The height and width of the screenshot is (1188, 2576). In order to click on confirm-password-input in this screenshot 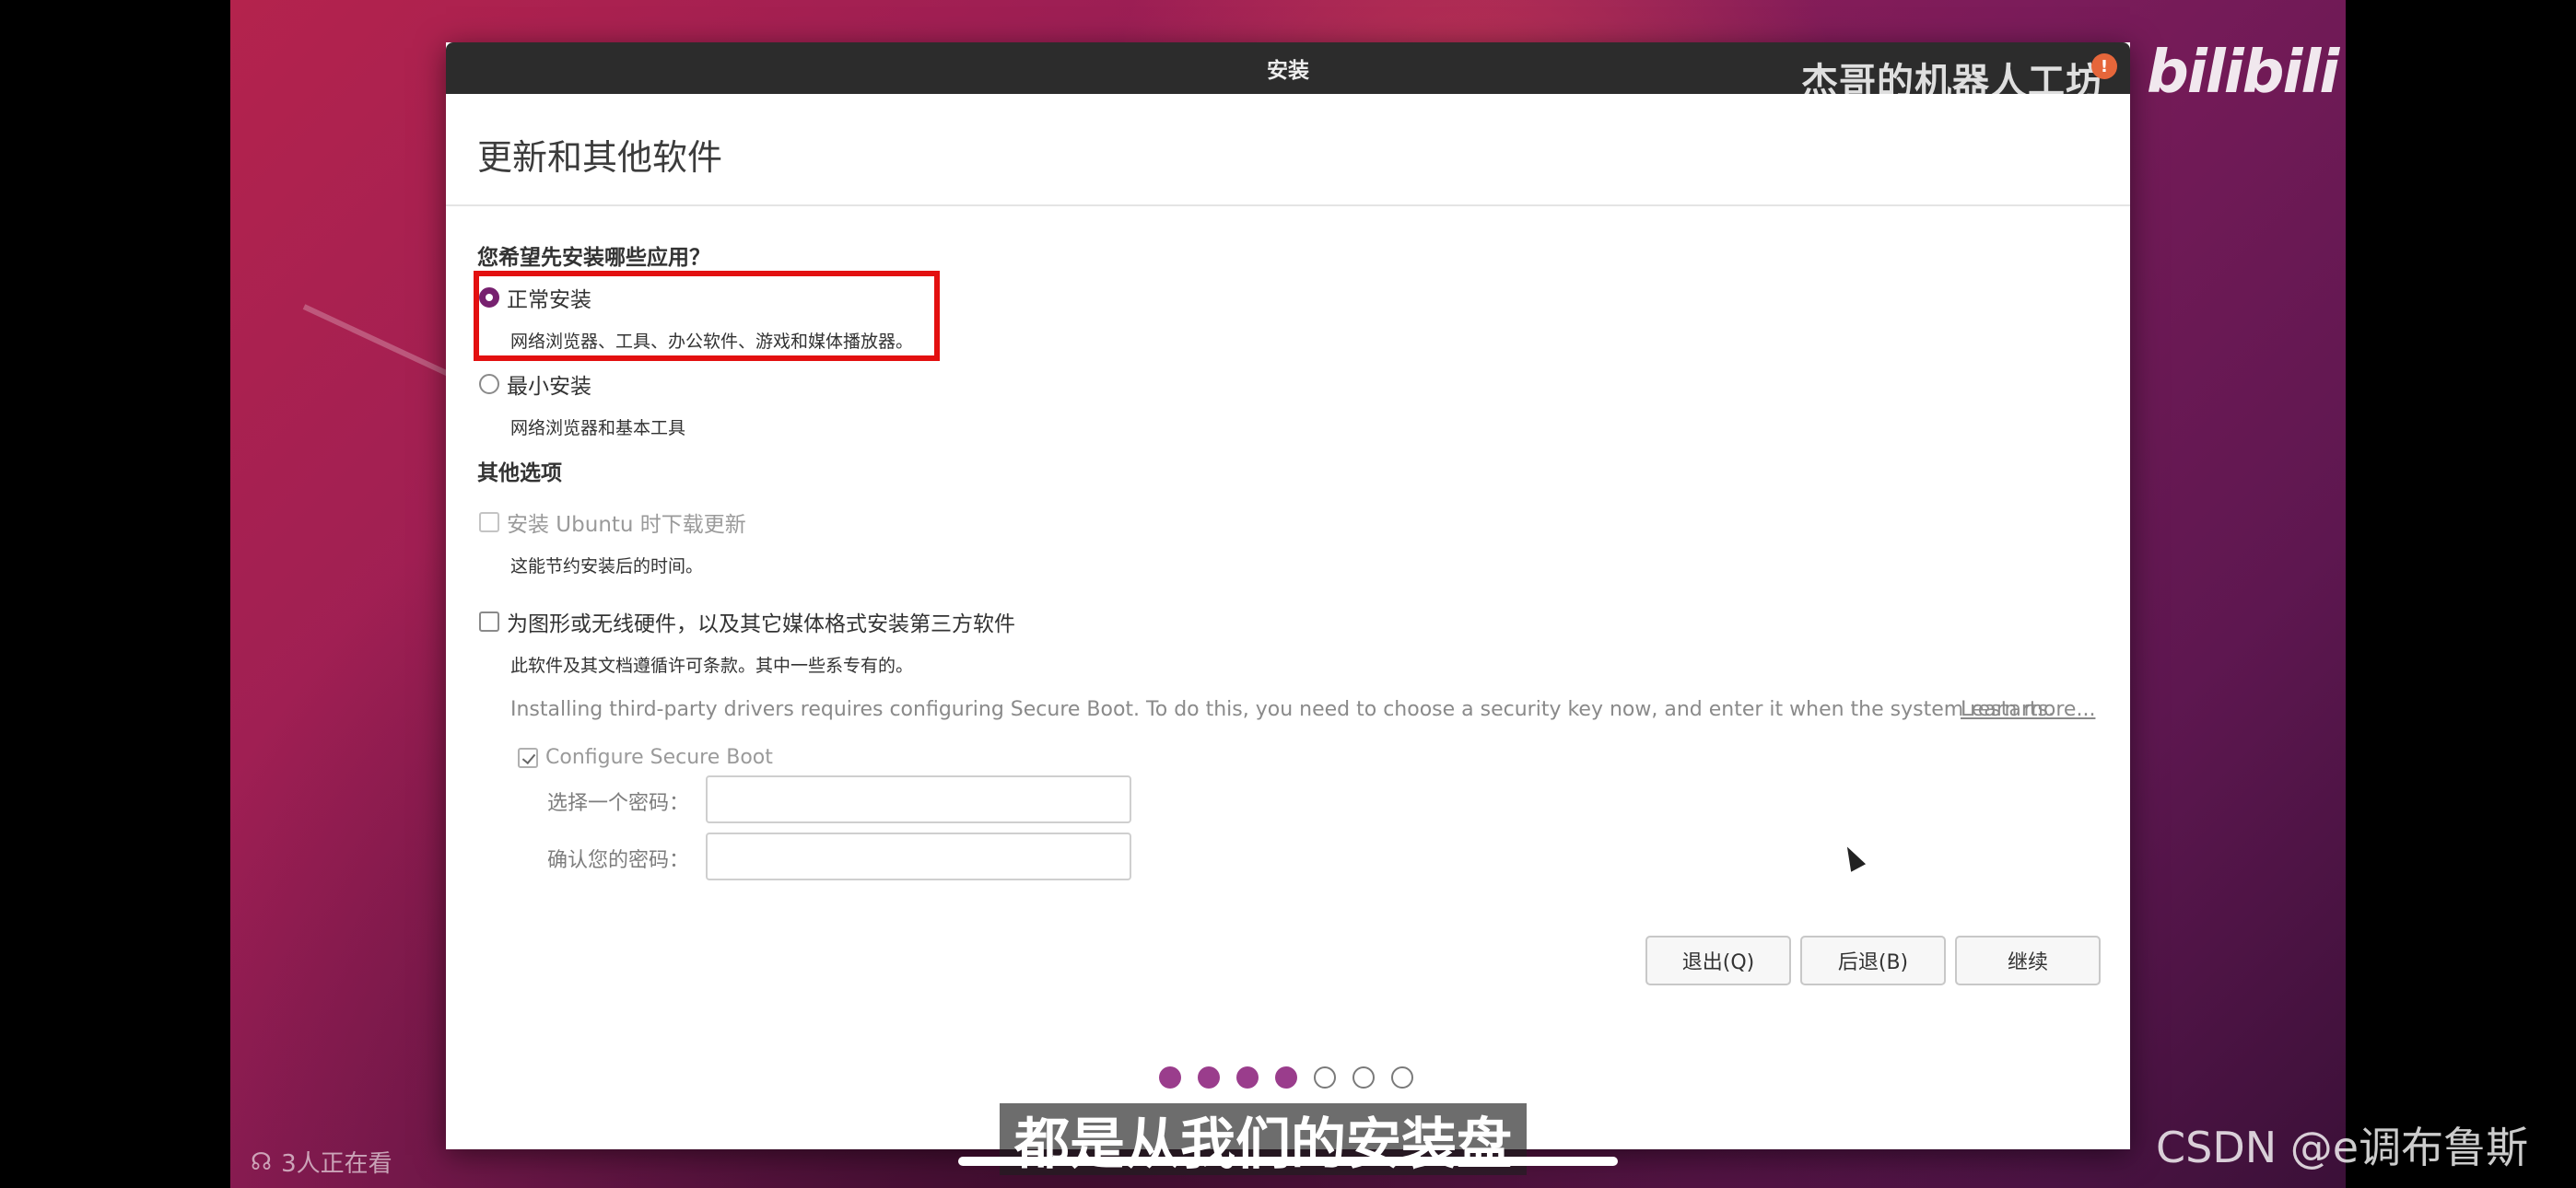, I will do `click(918, 856)`.